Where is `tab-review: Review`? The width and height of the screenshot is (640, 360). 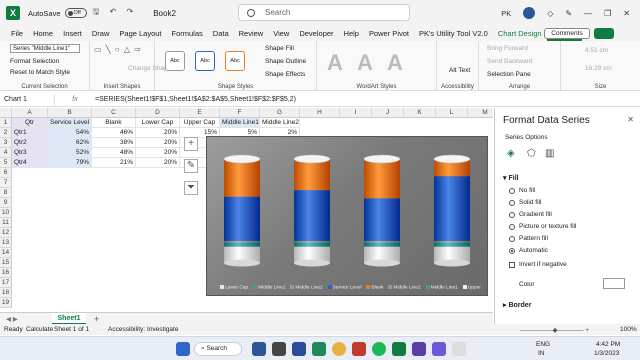
tab-review: Review is located at coordinates (251, 33).